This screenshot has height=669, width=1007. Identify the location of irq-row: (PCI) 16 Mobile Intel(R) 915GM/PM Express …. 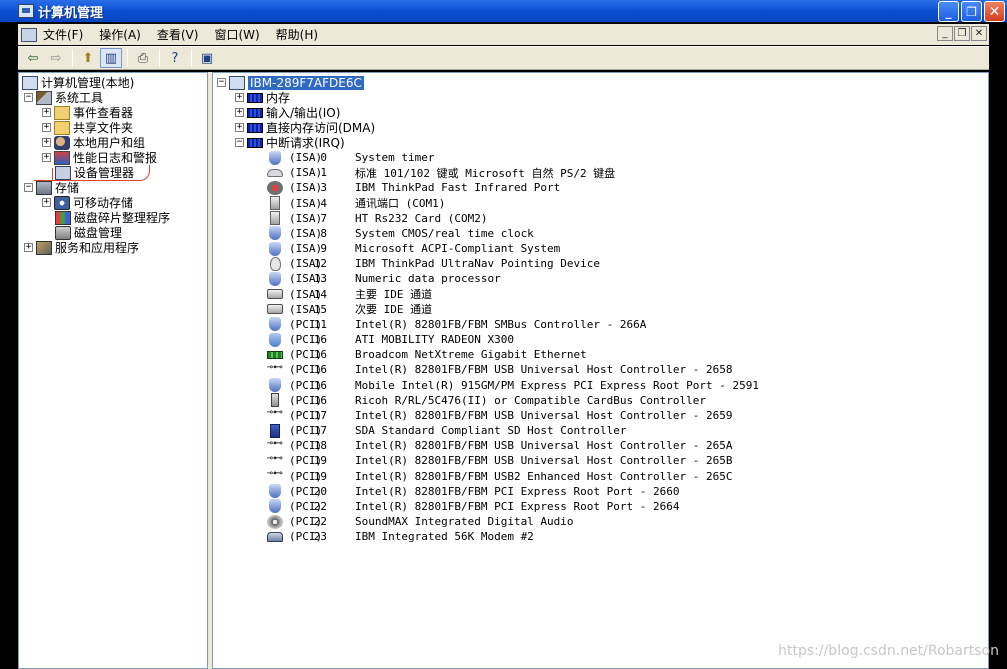
(593, 385).